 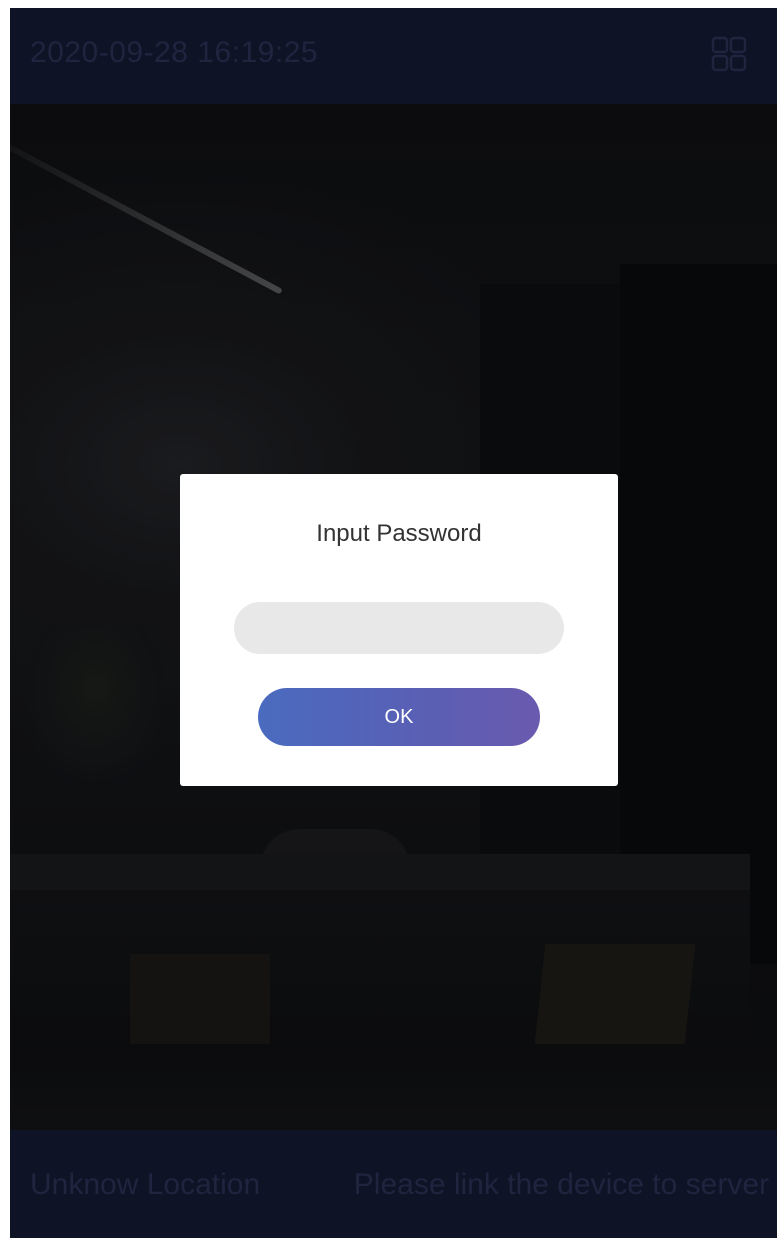 I want to click on password-input, so click(x=399, y=628).